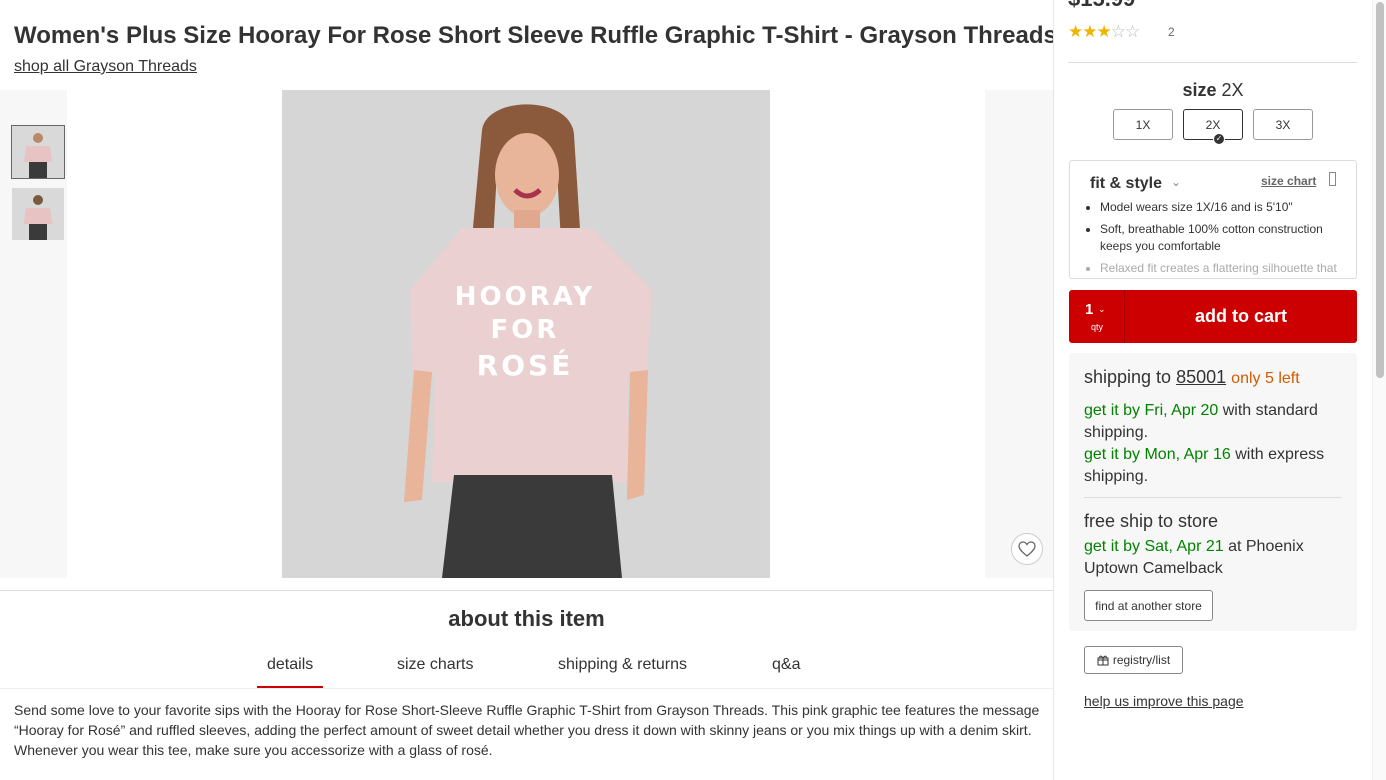  What do you see at coordinates (1126, 184) in the screenshot?
I see `fit-style-toggle: fit & style` at bounding box center [1126, 184].